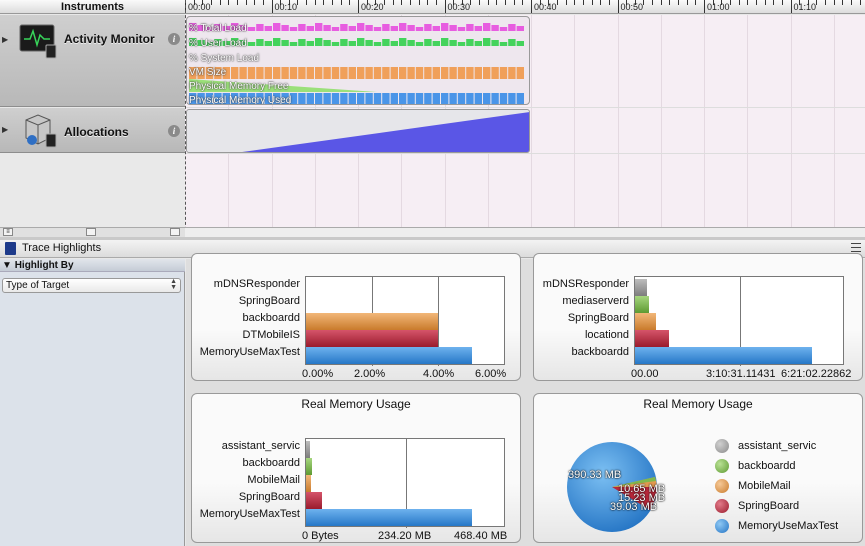 This screenshot has height=546, width=865. What do you see at coordinates (92, 265) in the screenshot?
I see `highlight-by-header: ▼ Highlight By` at bounding box center [92, 265].